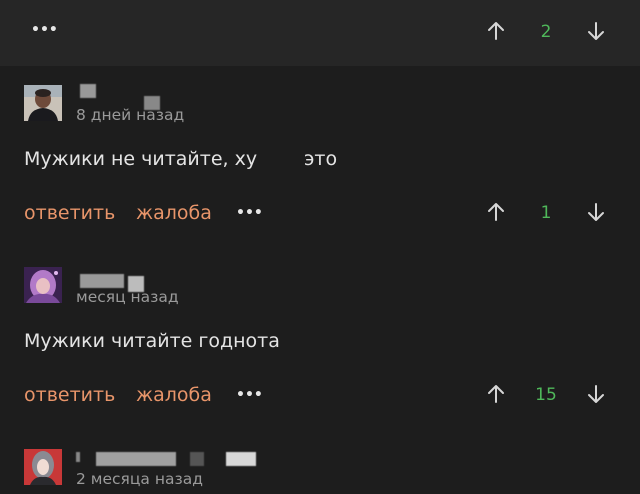 This screenshot has height=494, width=640. I want to click on comment-timestamp: 2 месяца назад, so click(139, 479).